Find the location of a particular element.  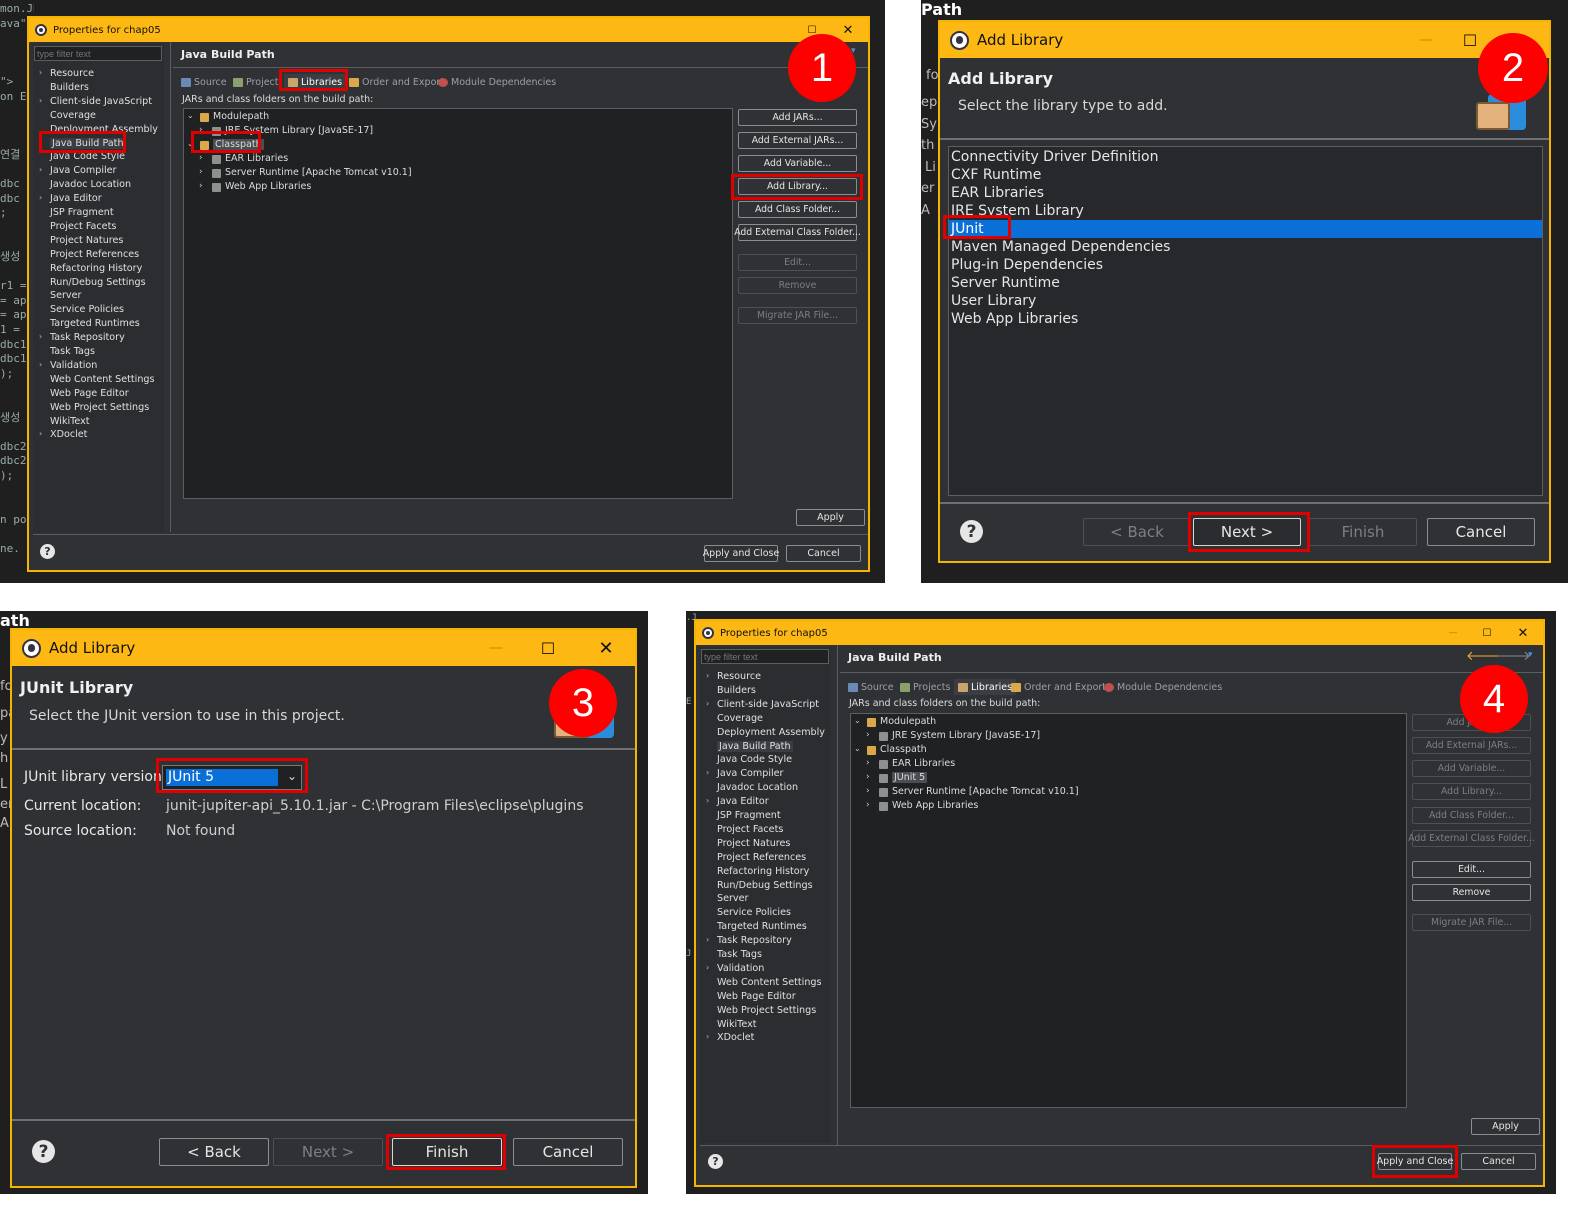

tree-item-classpath: Classpath is located at coordinates (238, 144).